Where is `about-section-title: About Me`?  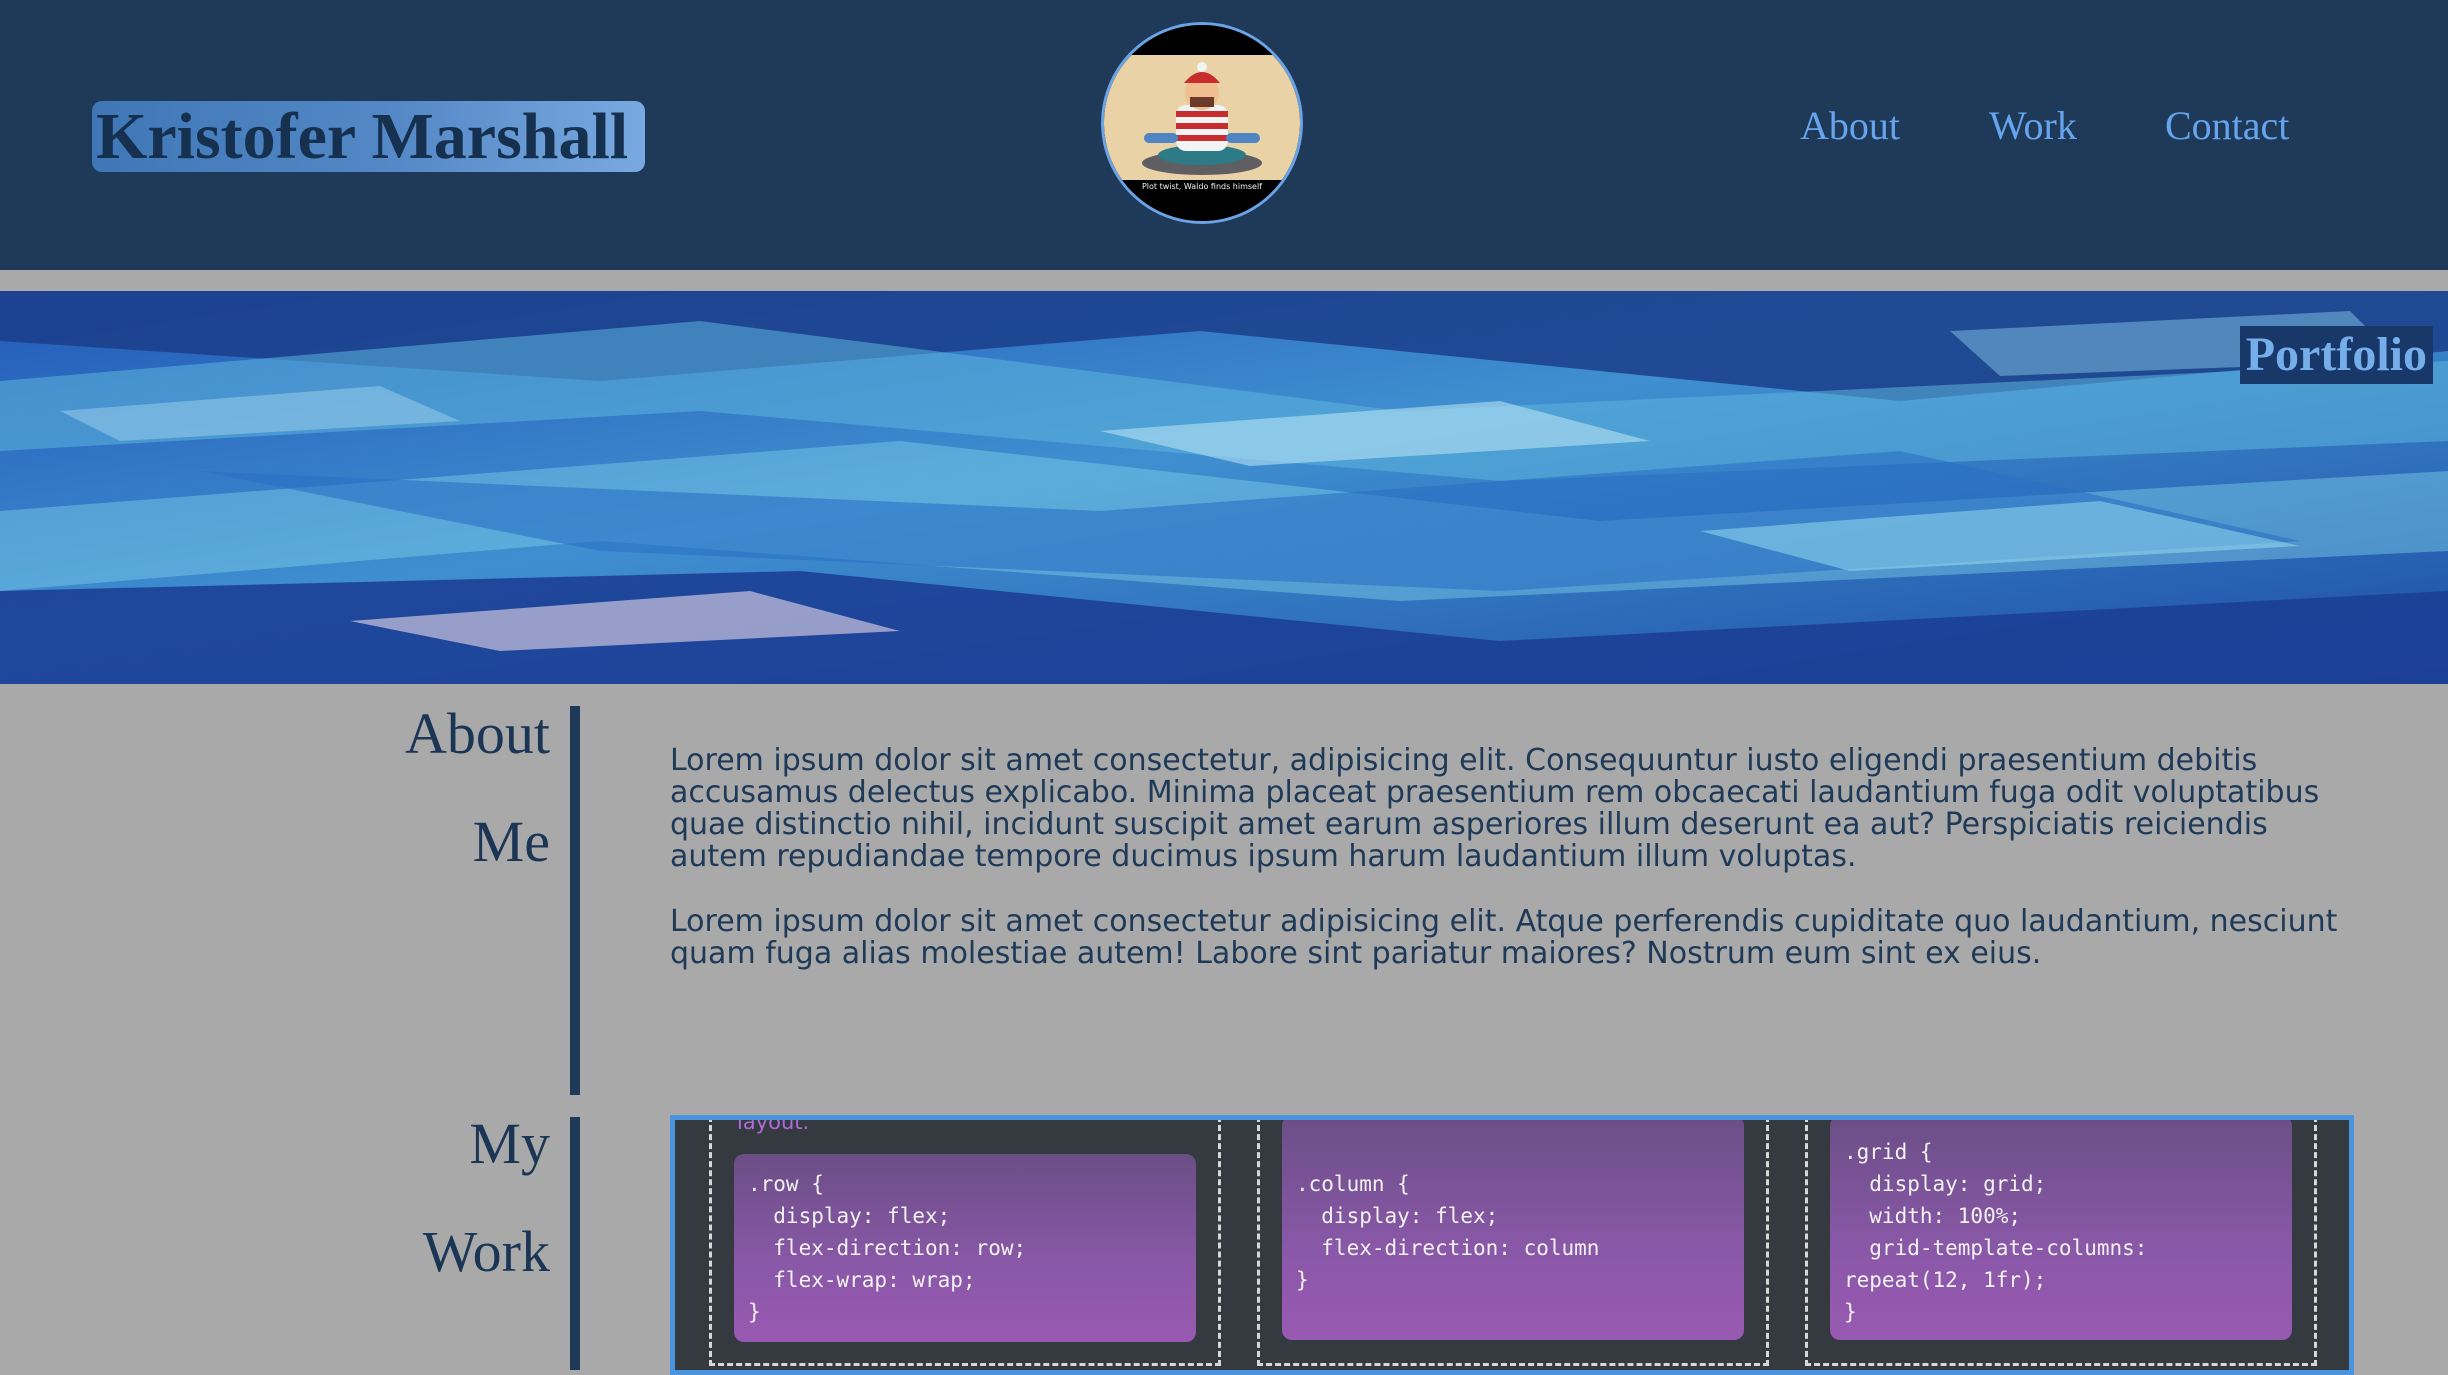 about-section-title: About Me is located at coordinates (400, 788).